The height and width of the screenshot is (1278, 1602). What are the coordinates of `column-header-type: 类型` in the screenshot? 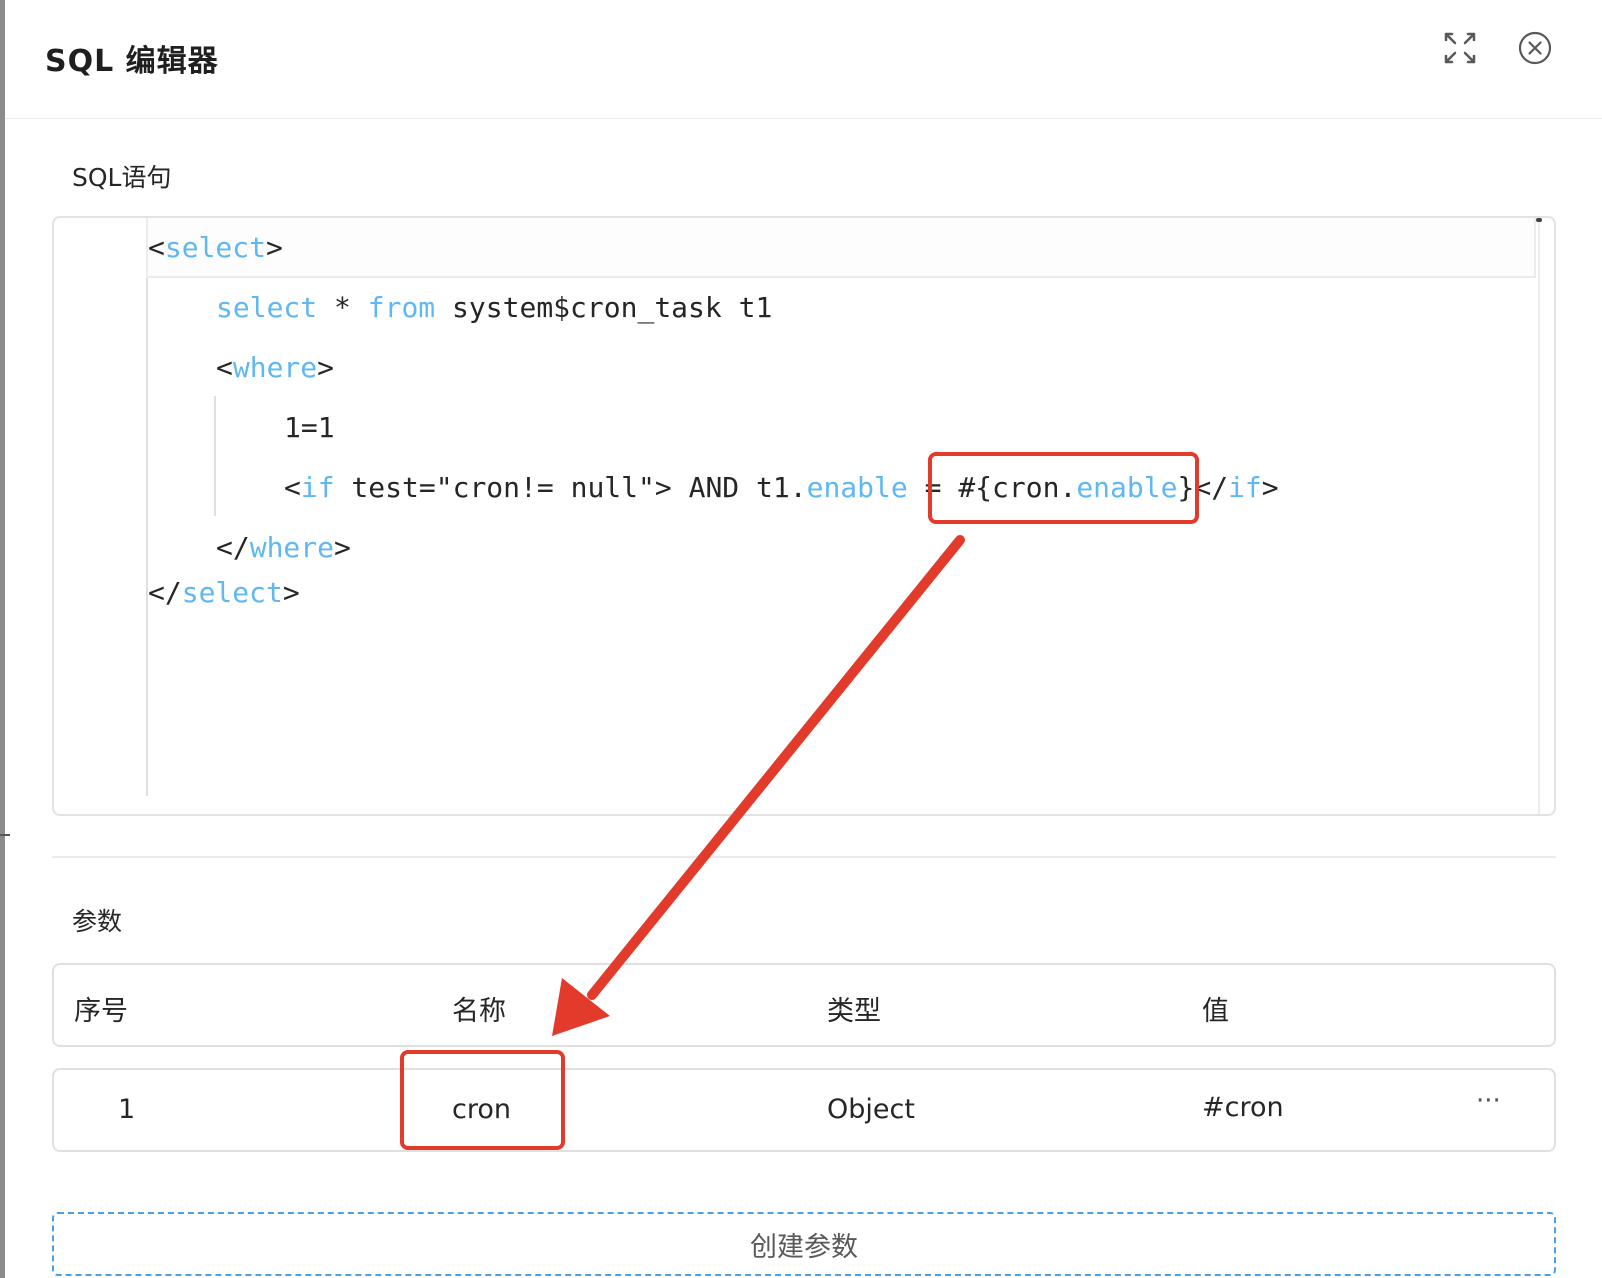 It's located at (854, 1011).